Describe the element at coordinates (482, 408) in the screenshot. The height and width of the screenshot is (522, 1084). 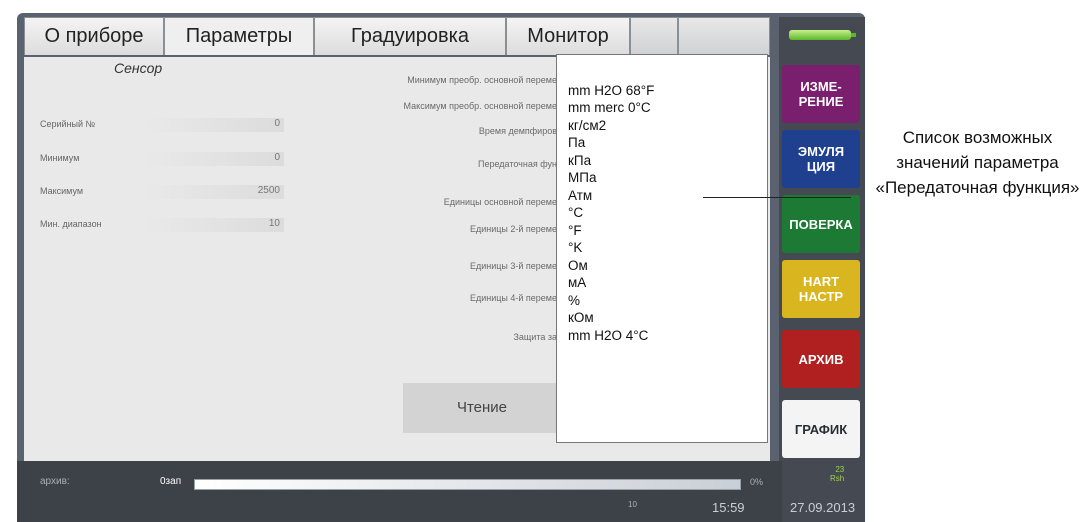
I see `read-button: Чтение` at that location.